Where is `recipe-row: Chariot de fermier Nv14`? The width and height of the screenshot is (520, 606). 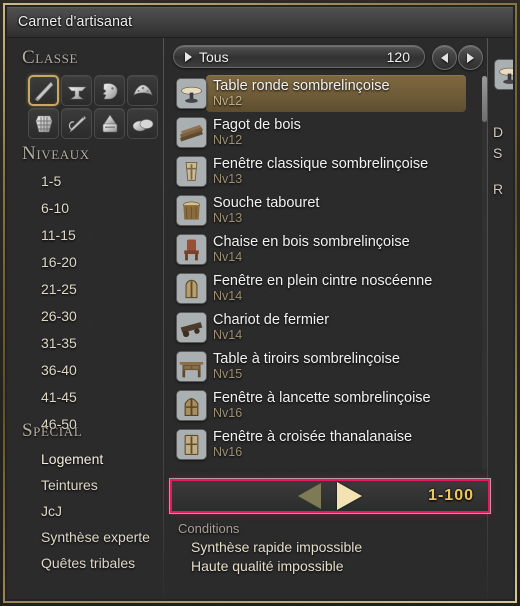 recipe-row: Chariot de fermier Nv14 is located at coordinates (325, 327).